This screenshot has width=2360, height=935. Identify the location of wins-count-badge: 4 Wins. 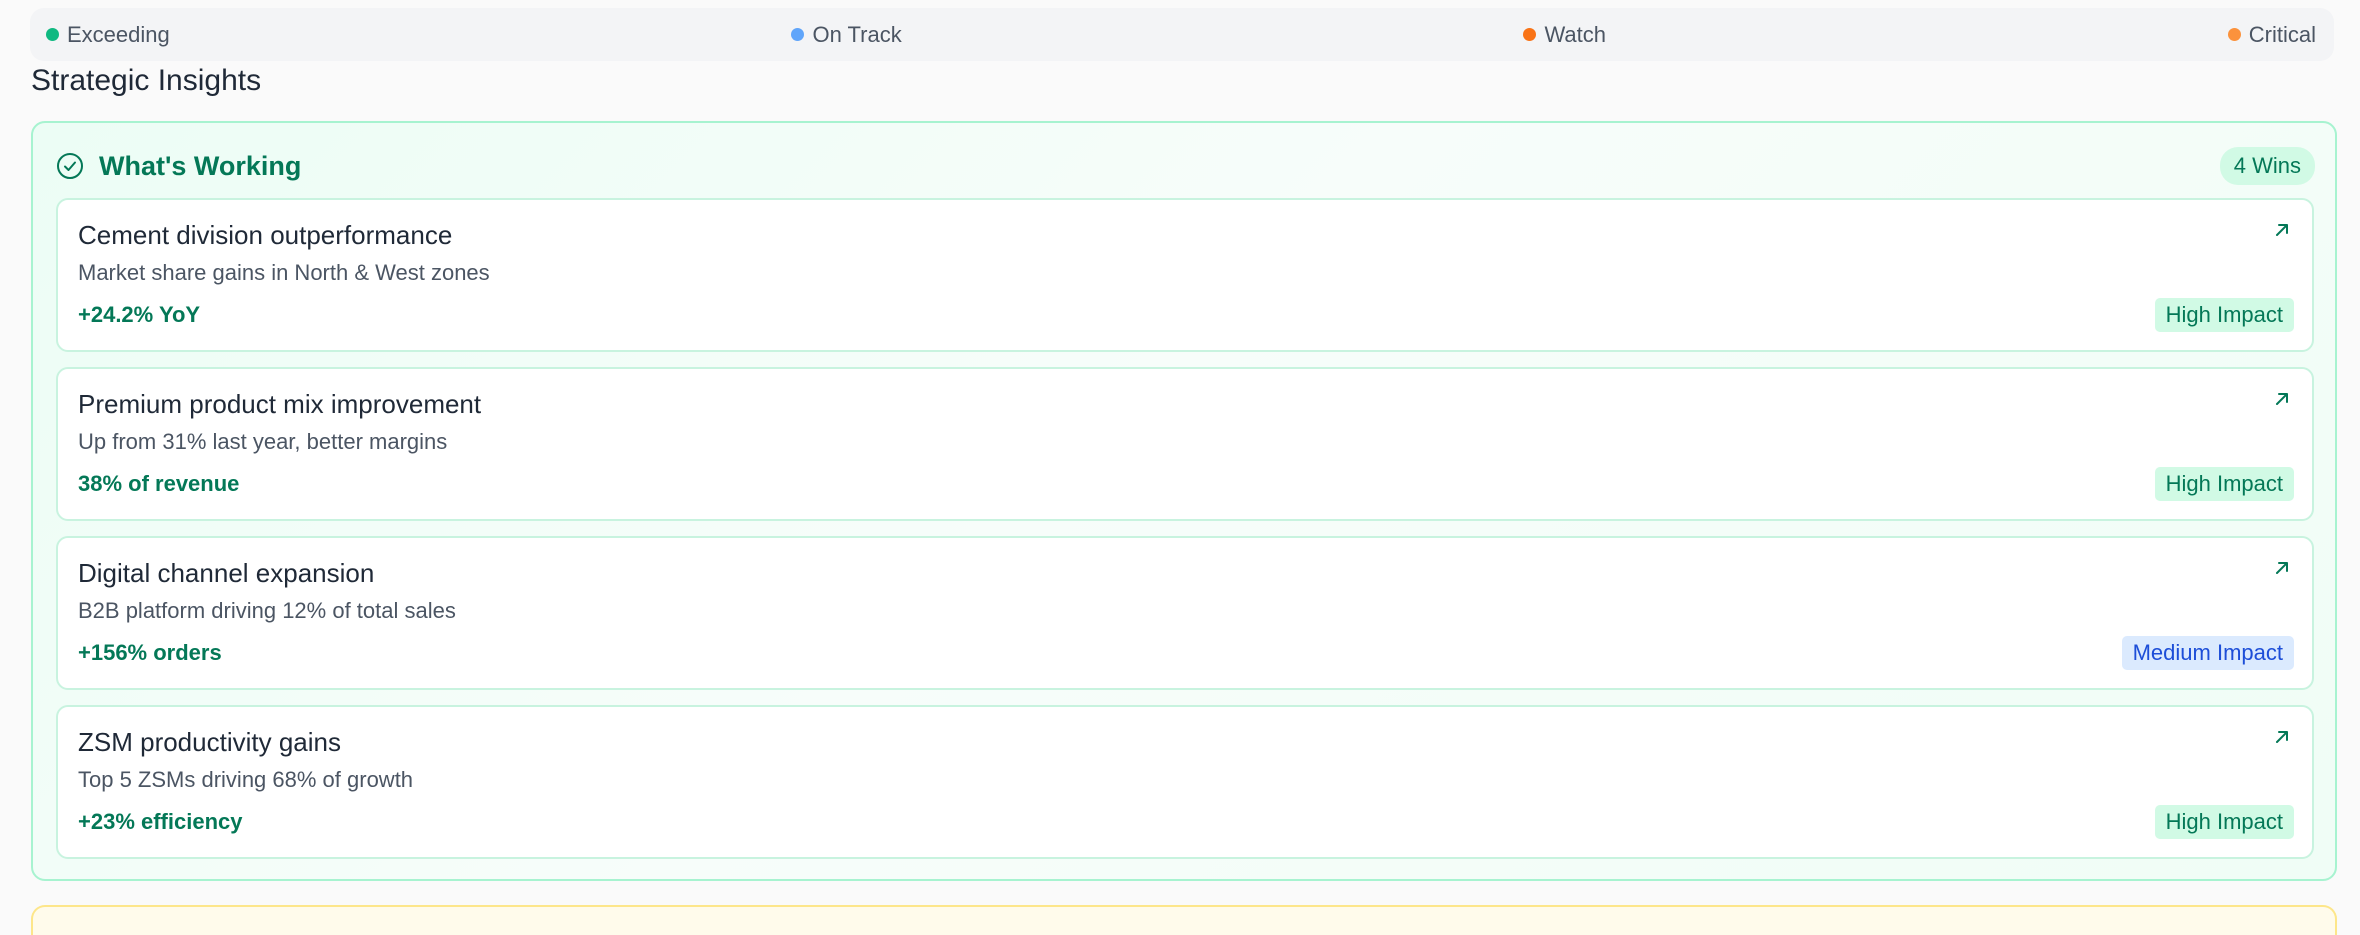
(2267, 166).